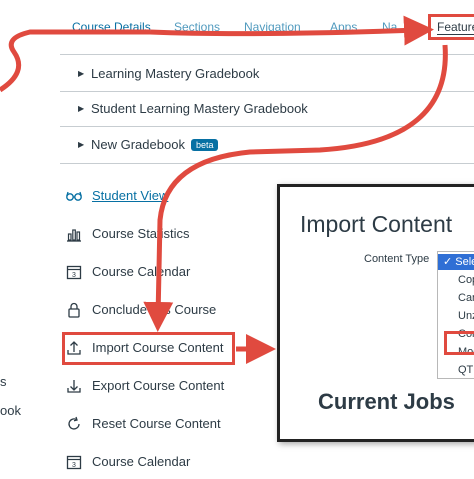  Describe the element at coordinates (175, 73) in the screenshot. I see `feature-option-label: Learning Mastery Gradebook` at that location.